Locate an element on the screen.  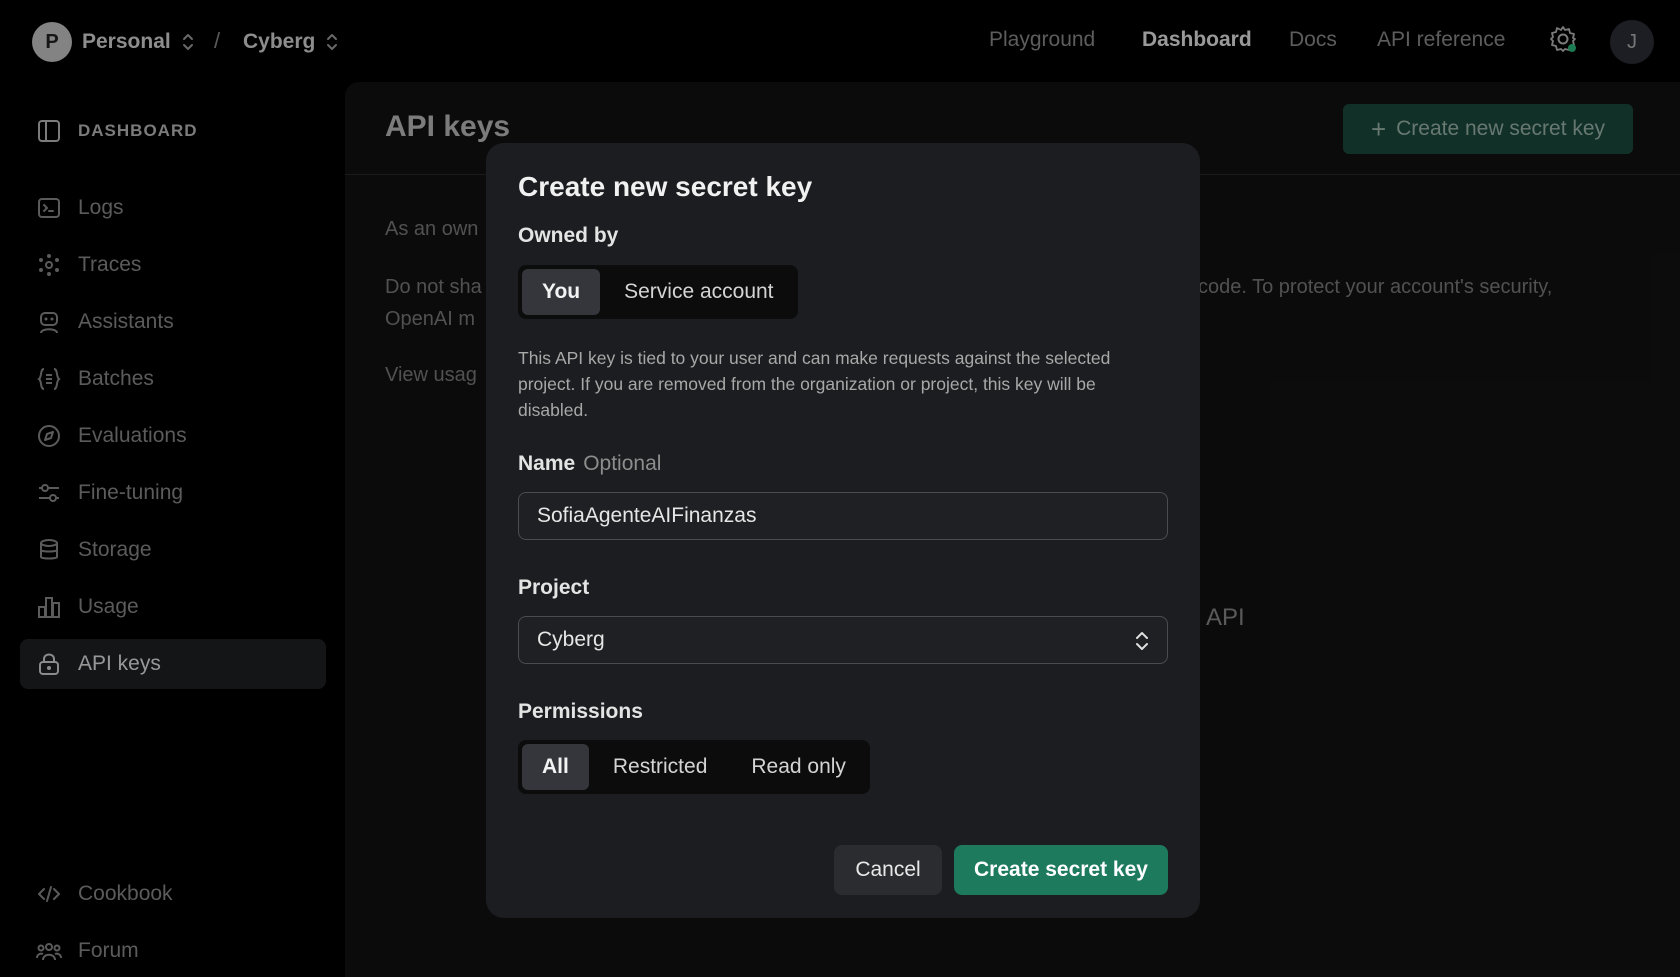
create-secret-key-button: Create secret key is located at coordinates (1061, 870).